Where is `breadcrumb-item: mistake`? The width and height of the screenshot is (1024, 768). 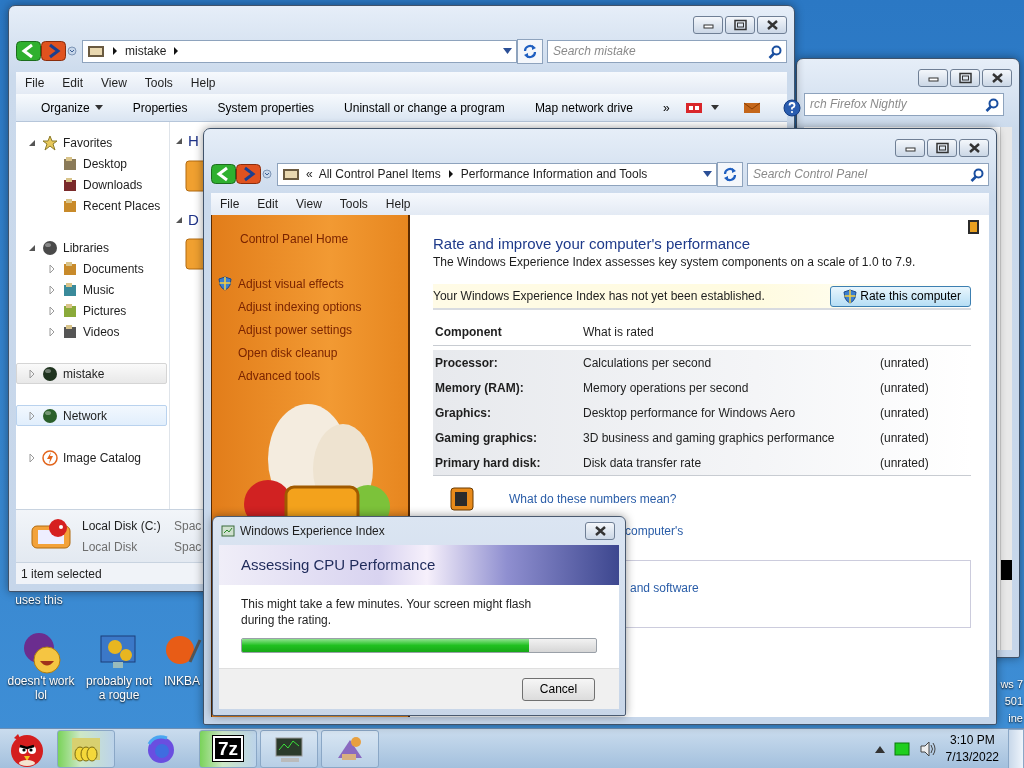
breadcrumb-item: mistake is located at coordinates (146, 51).